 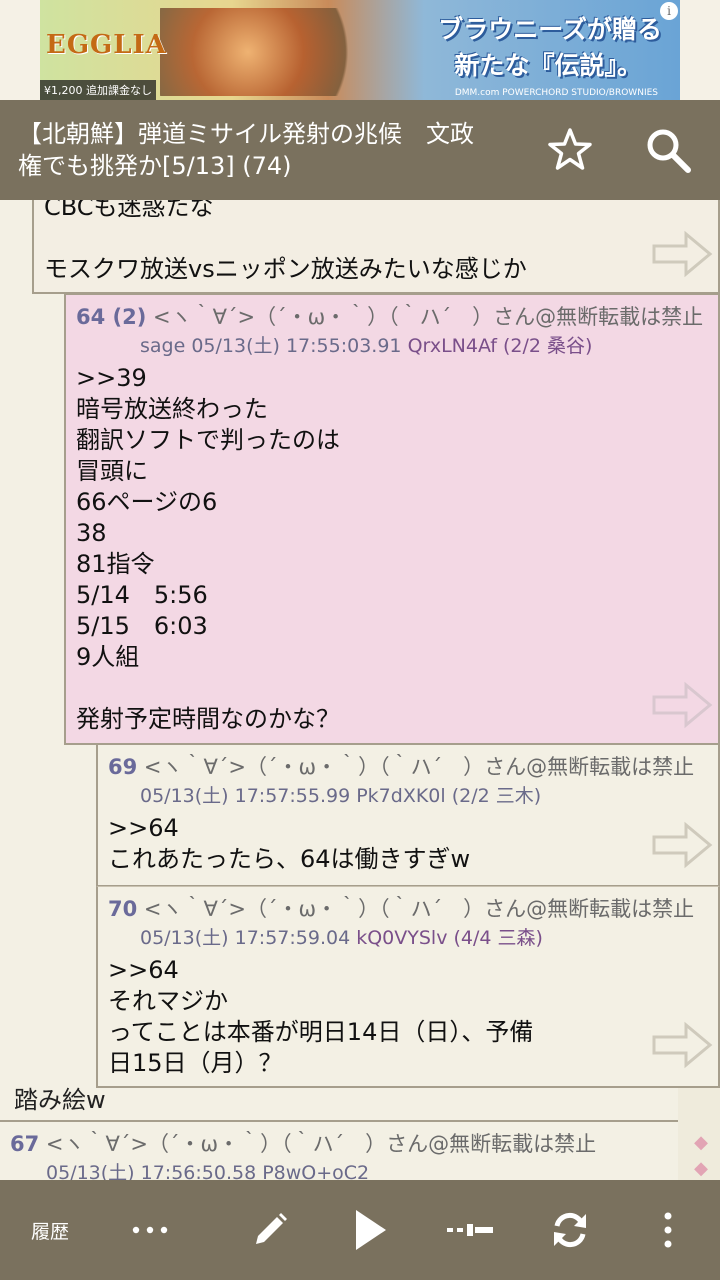 I want to click on title-bar: 【北朝鮮】弾道ミサイル発射の兆候 文政 権でも挑発か[5/13] (74), so click(x=360, y=150).